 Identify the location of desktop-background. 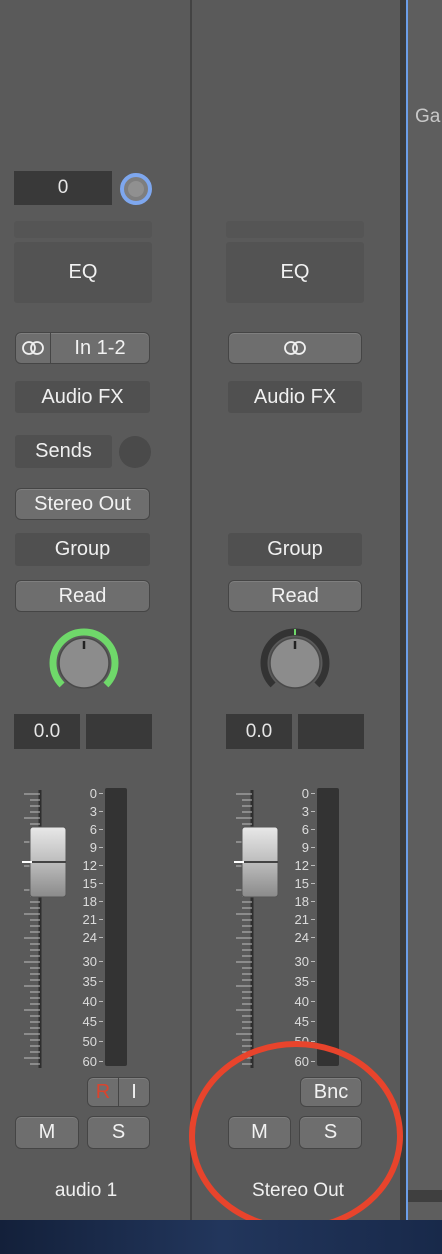
(221, 1237).